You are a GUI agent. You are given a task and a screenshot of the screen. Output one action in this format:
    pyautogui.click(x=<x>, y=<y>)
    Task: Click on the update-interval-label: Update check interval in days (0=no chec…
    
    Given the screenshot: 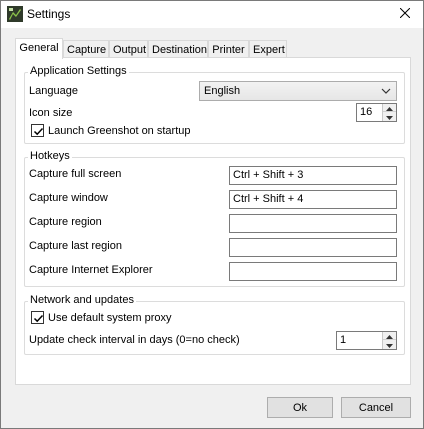 What is the action you would take?
    pyautogui.click(x=134, y=340)
    